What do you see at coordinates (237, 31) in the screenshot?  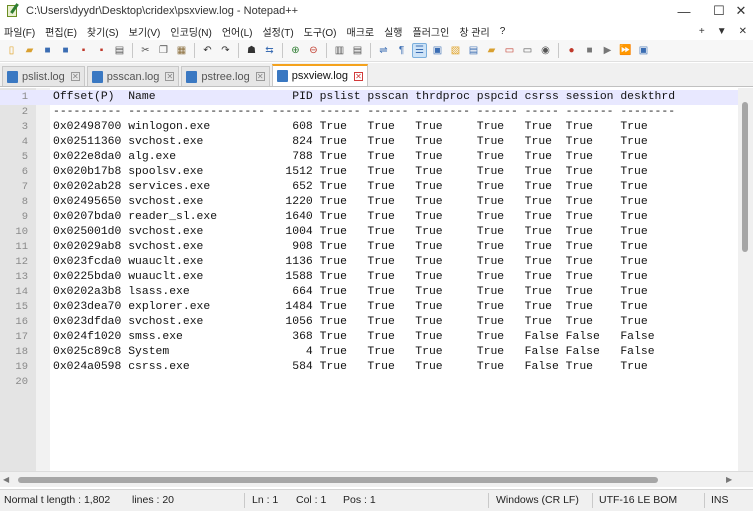 I see `menu-language: 언어(L)` at bounding box center [237, 31].